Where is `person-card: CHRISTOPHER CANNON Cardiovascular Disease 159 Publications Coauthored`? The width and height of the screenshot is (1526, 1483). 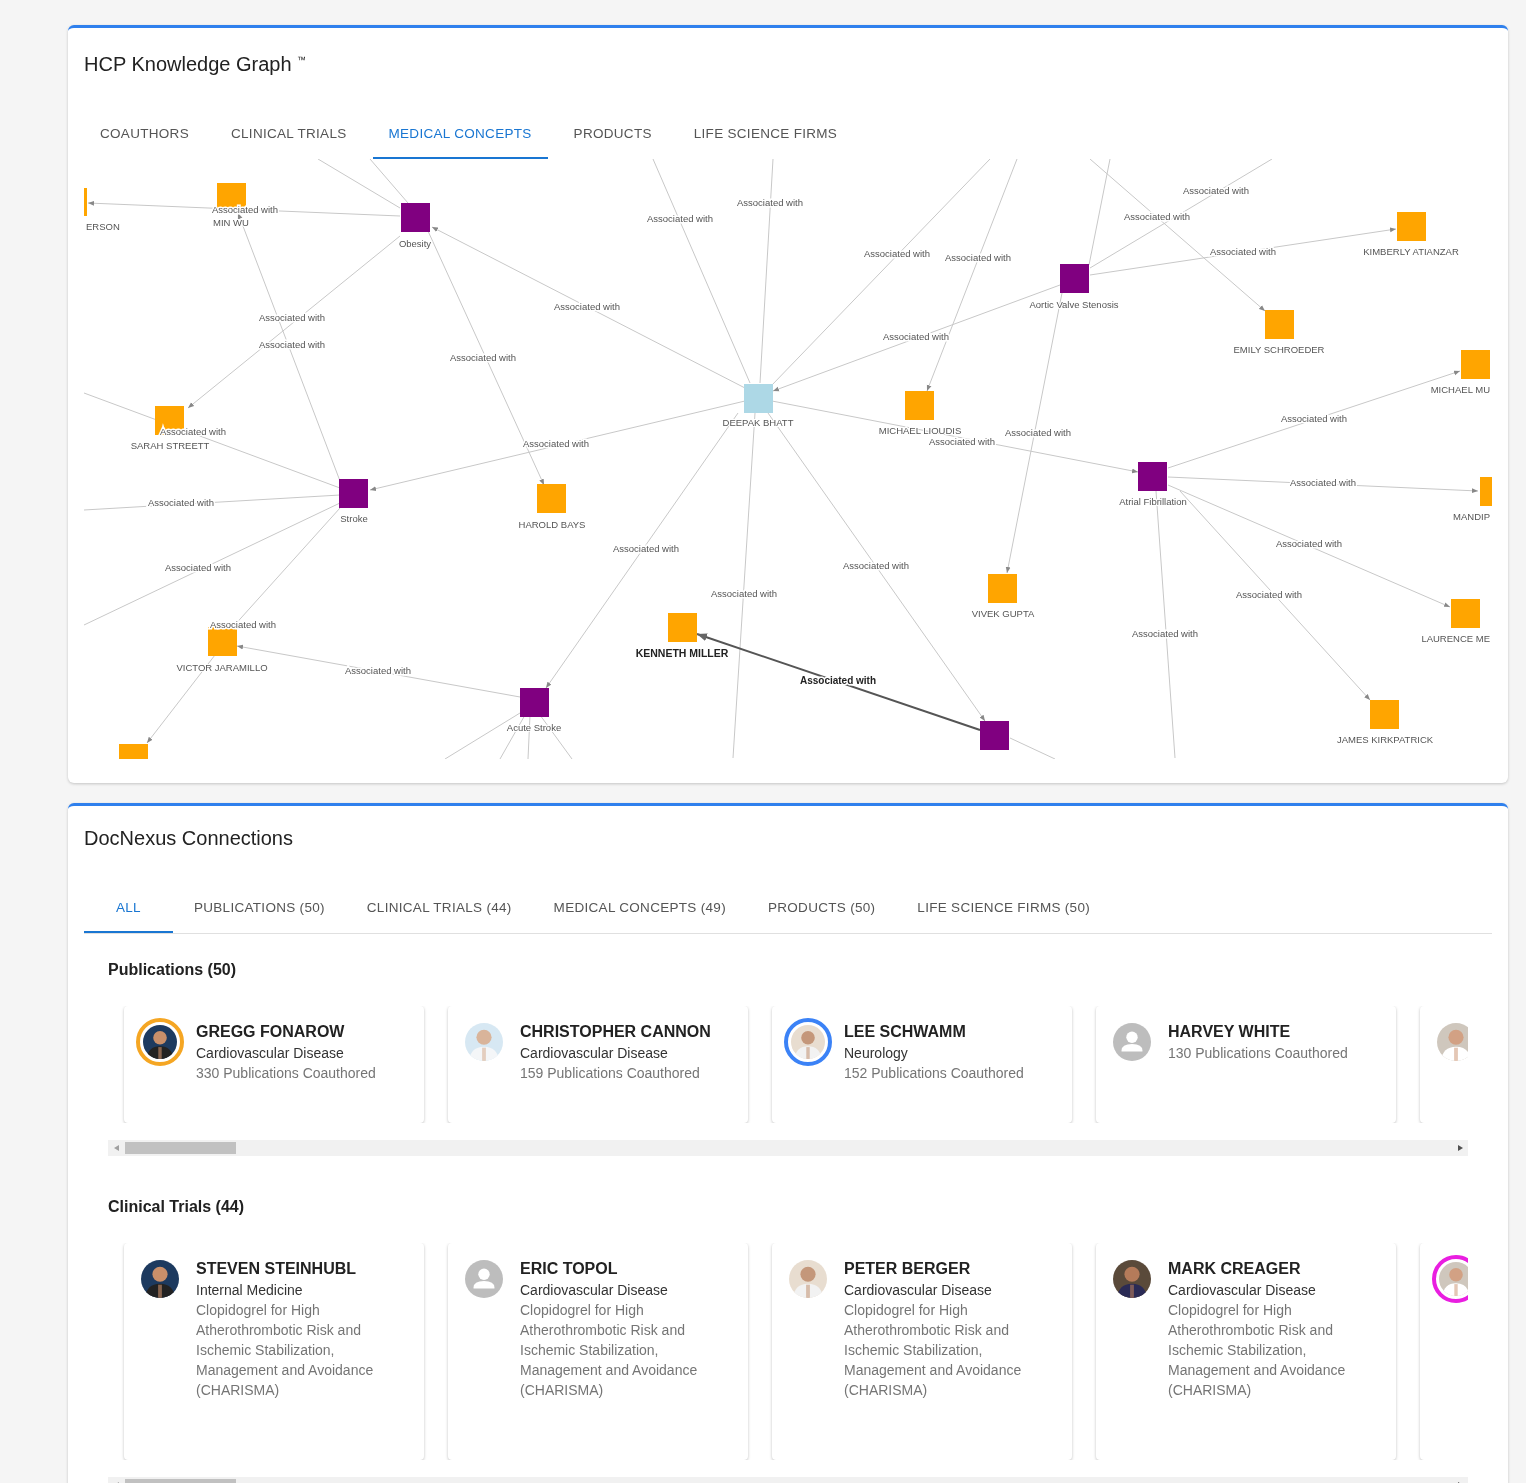
person-card: CHRISTOPHER CANNON Cardiovascular Disease 159 Publications Coauthored is located at coordinates (598, 1064).